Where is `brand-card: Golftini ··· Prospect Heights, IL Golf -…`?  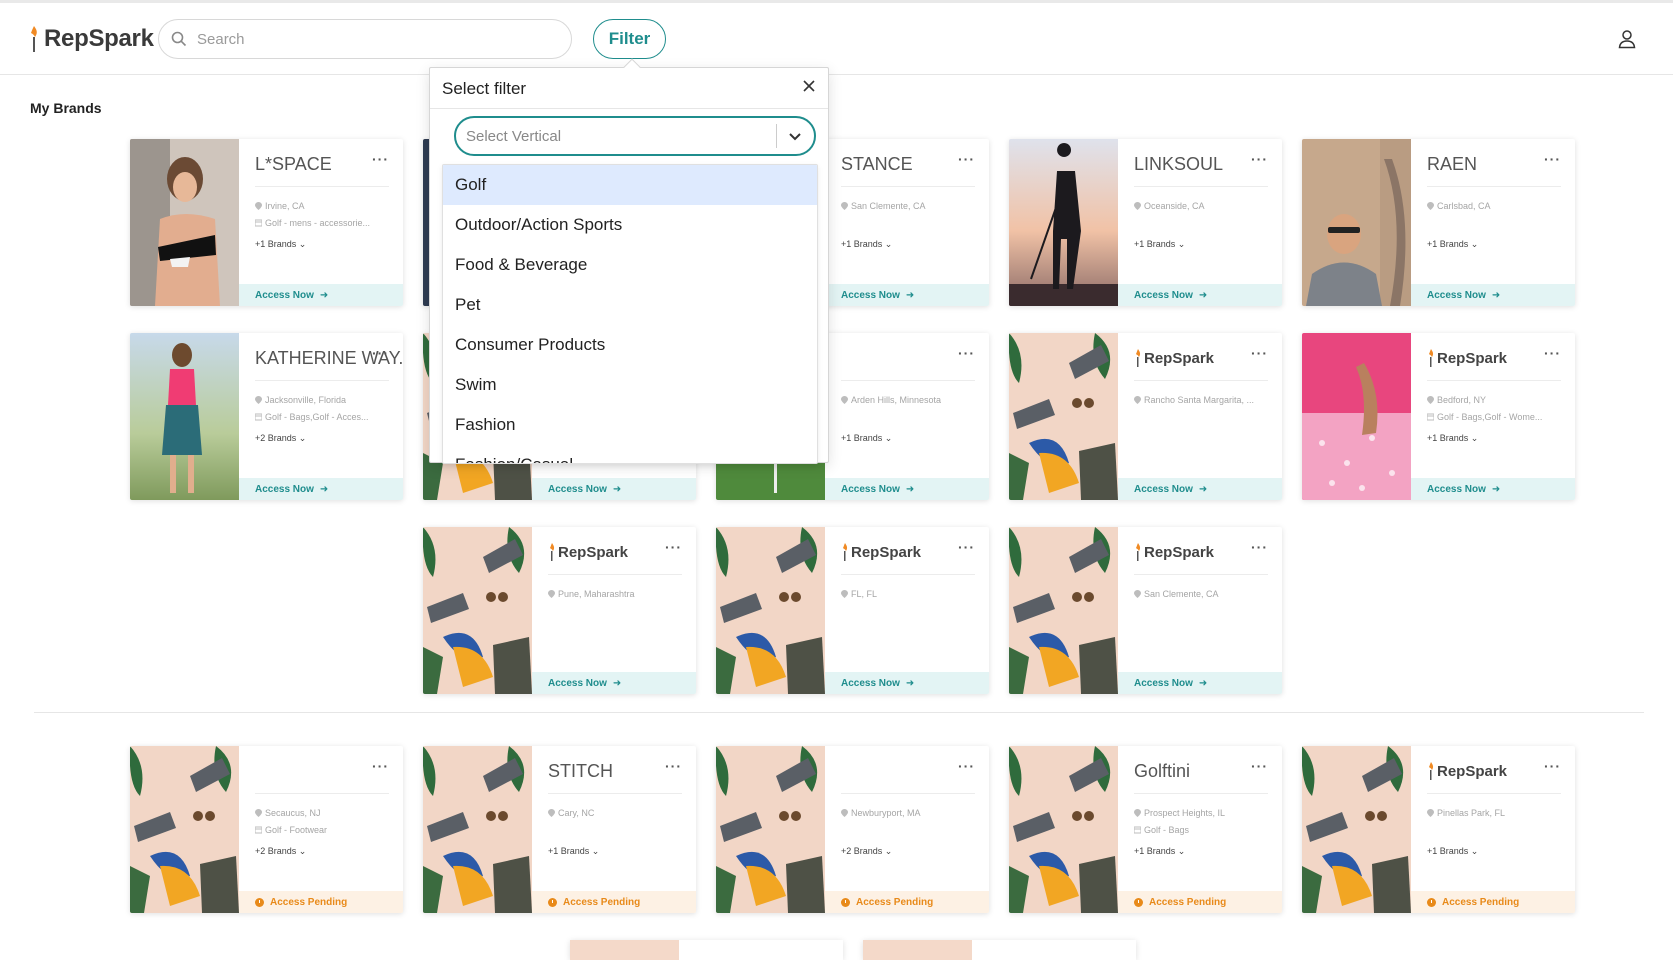 brand-card: Golftini ··· Prospect Heights, IL Golf -… is located at coordinates (1145, 829).